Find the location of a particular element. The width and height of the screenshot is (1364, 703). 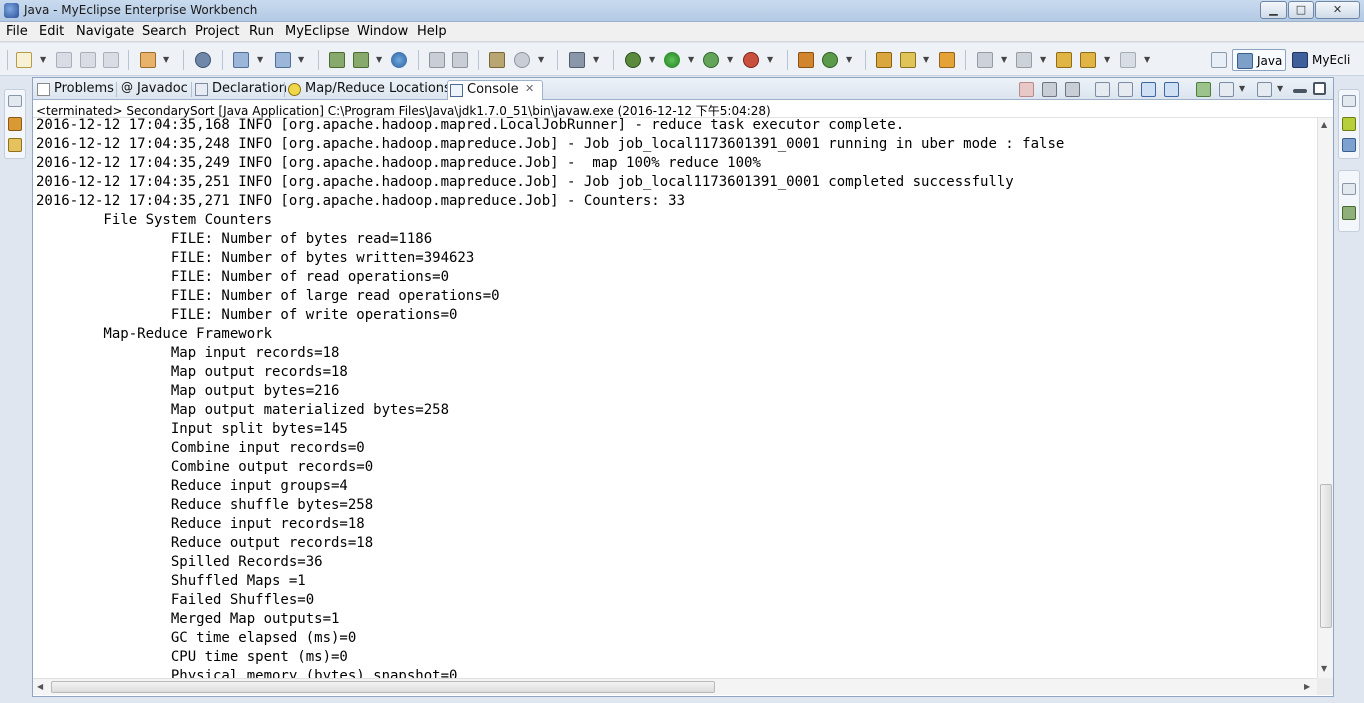

display-console-icon is located at coordinates (1226, 89).